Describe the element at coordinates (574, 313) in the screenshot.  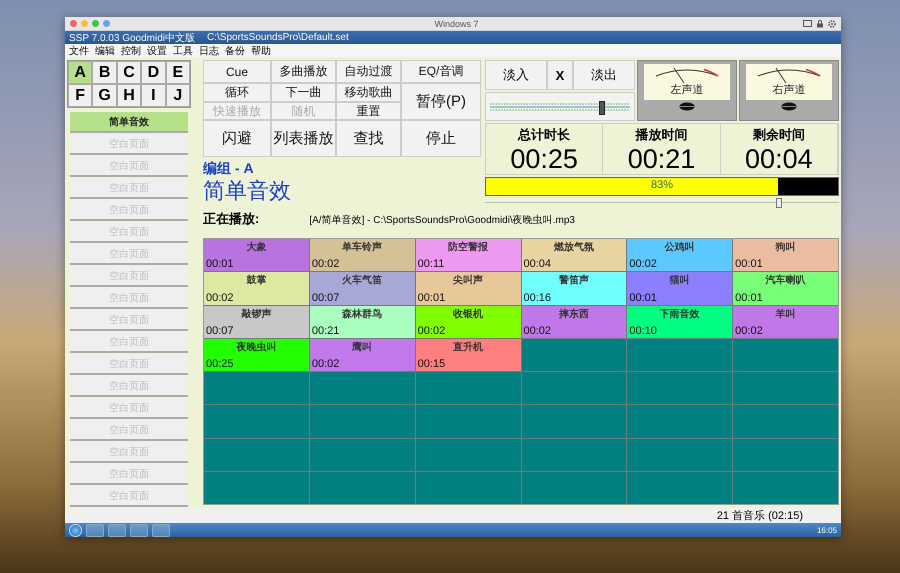
I see `sound-name: 摔东西` at that location.